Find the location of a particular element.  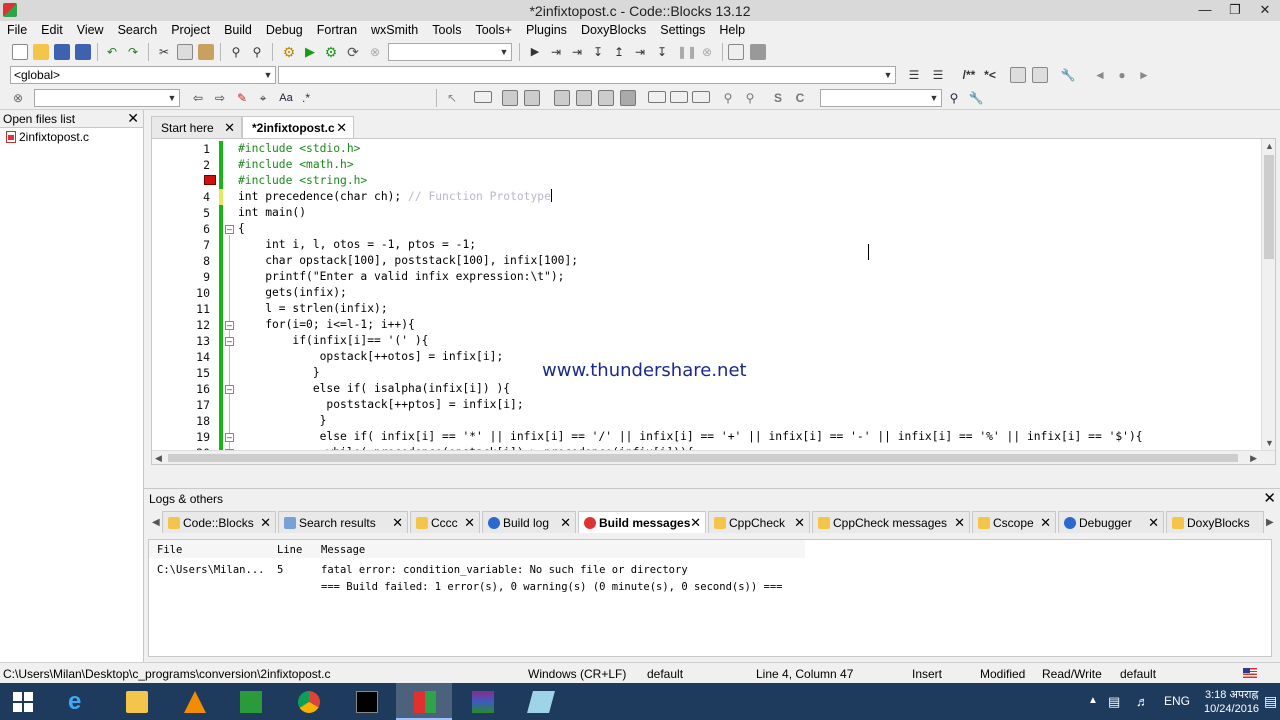

comment-block-icon: /** is located at coordinates (969, 75).